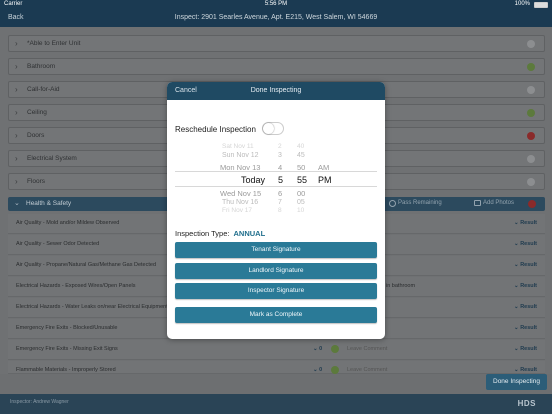 This screenshot has width=552, height=414. Describe the element at coordinates (300, 210) in the screenshot. I see `picker-minute: 10` at that location.